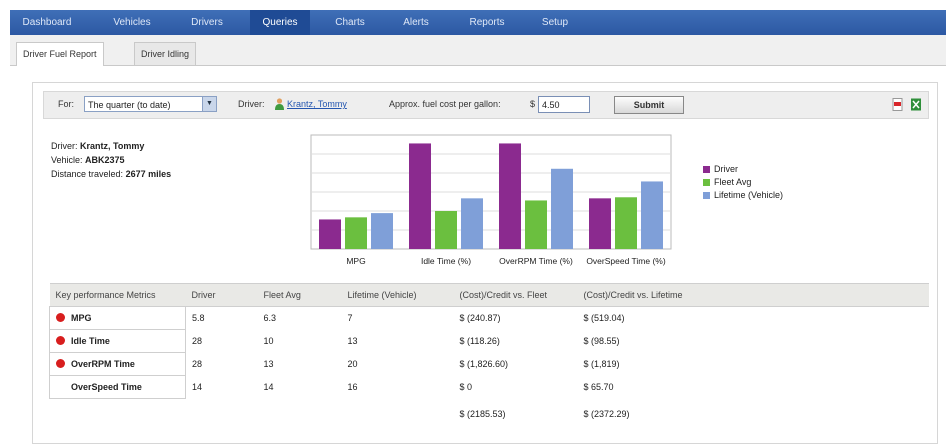 The image size is (946, 448). I want to click on nav-setup: Setup, so click(555, 22).